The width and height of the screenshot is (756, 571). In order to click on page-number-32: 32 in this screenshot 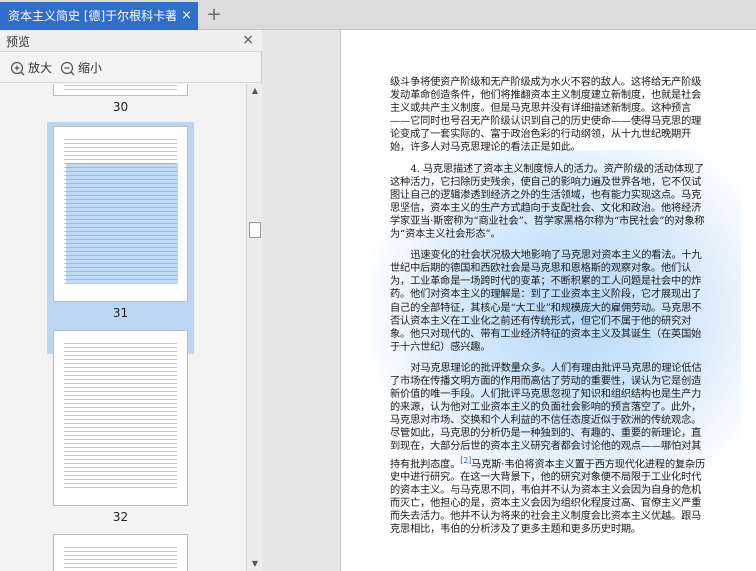, I will do `click(120, 517)`.